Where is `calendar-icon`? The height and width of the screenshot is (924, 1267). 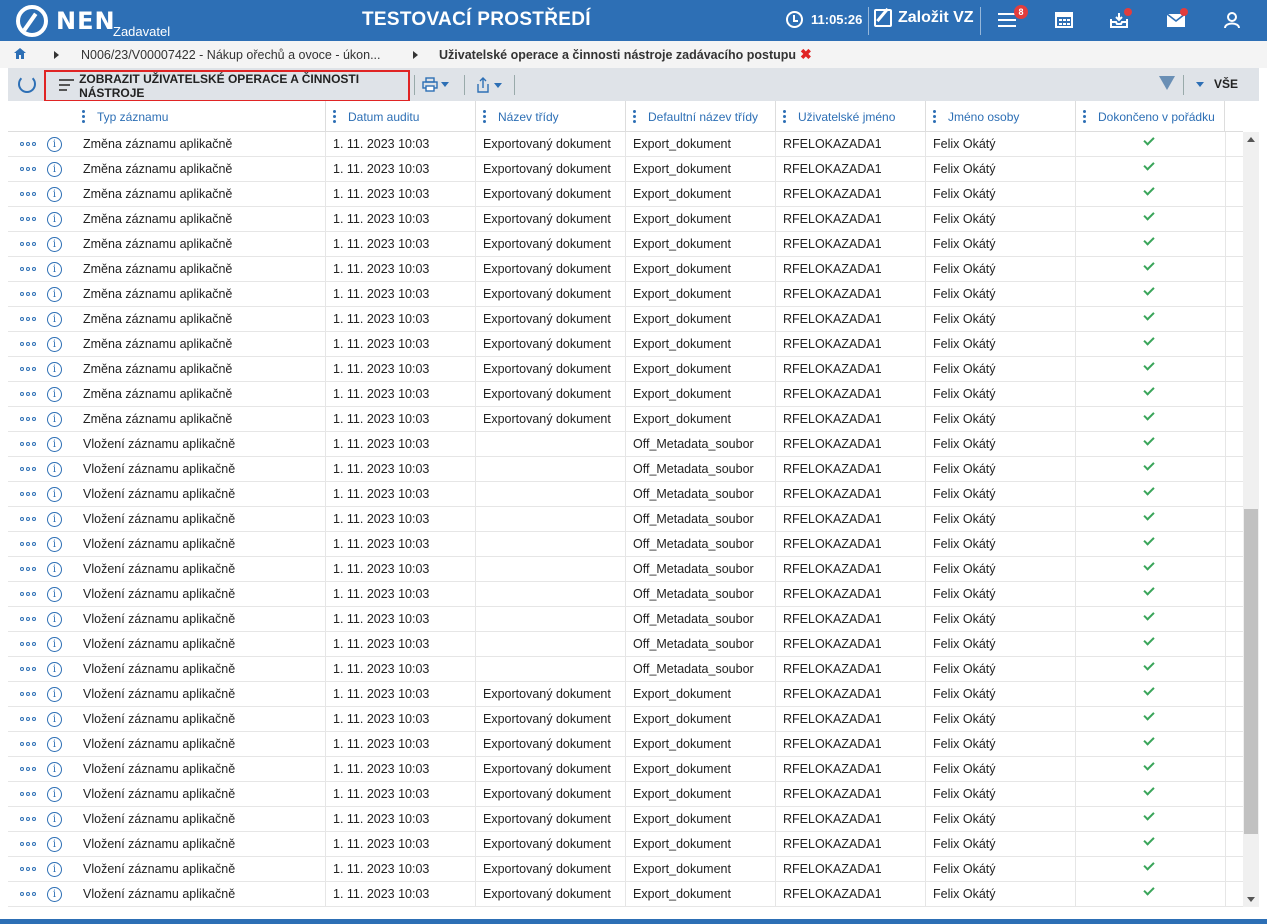 calendar-icon is located at coordinates (1064, 20).